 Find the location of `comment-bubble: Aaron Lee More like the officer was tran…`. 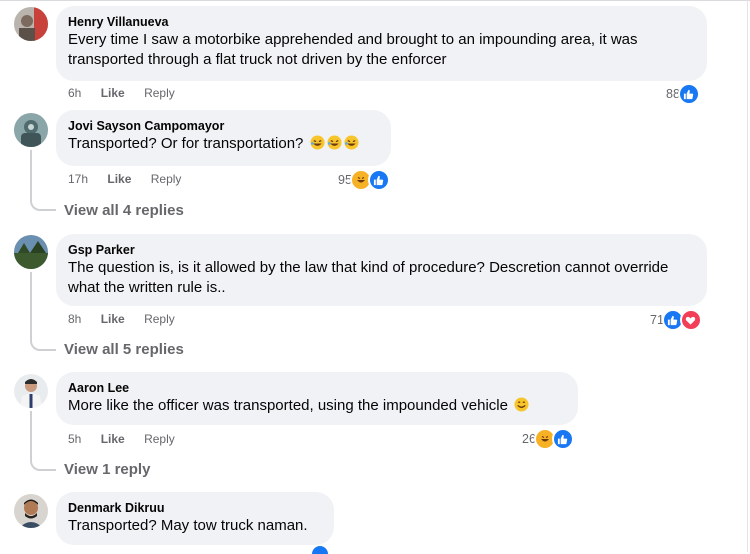

comment-bubble: Aaron Lee More like the officer was tran… is located at coordinates (317, 398).